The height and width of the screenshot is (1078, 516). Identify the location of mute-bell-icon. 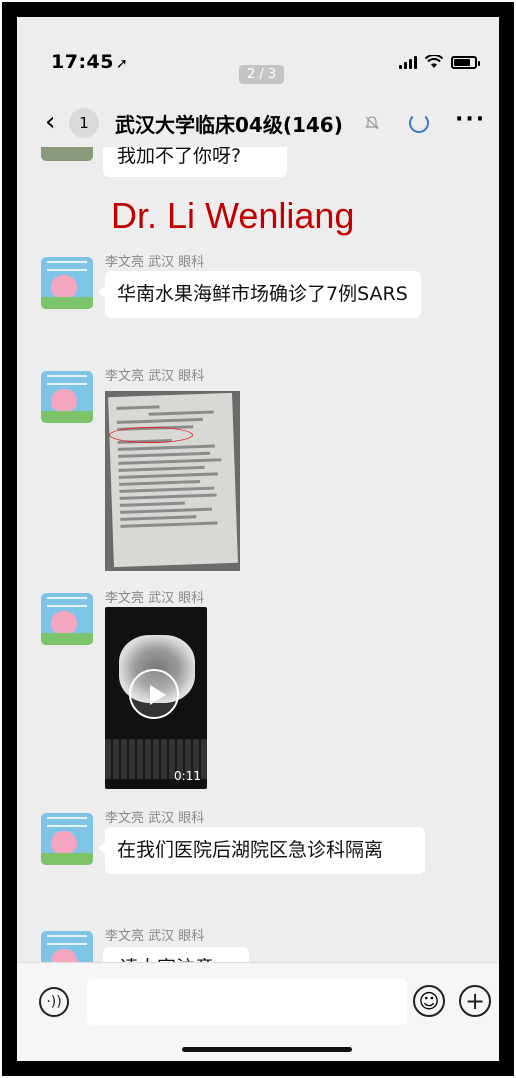
(372, 123).